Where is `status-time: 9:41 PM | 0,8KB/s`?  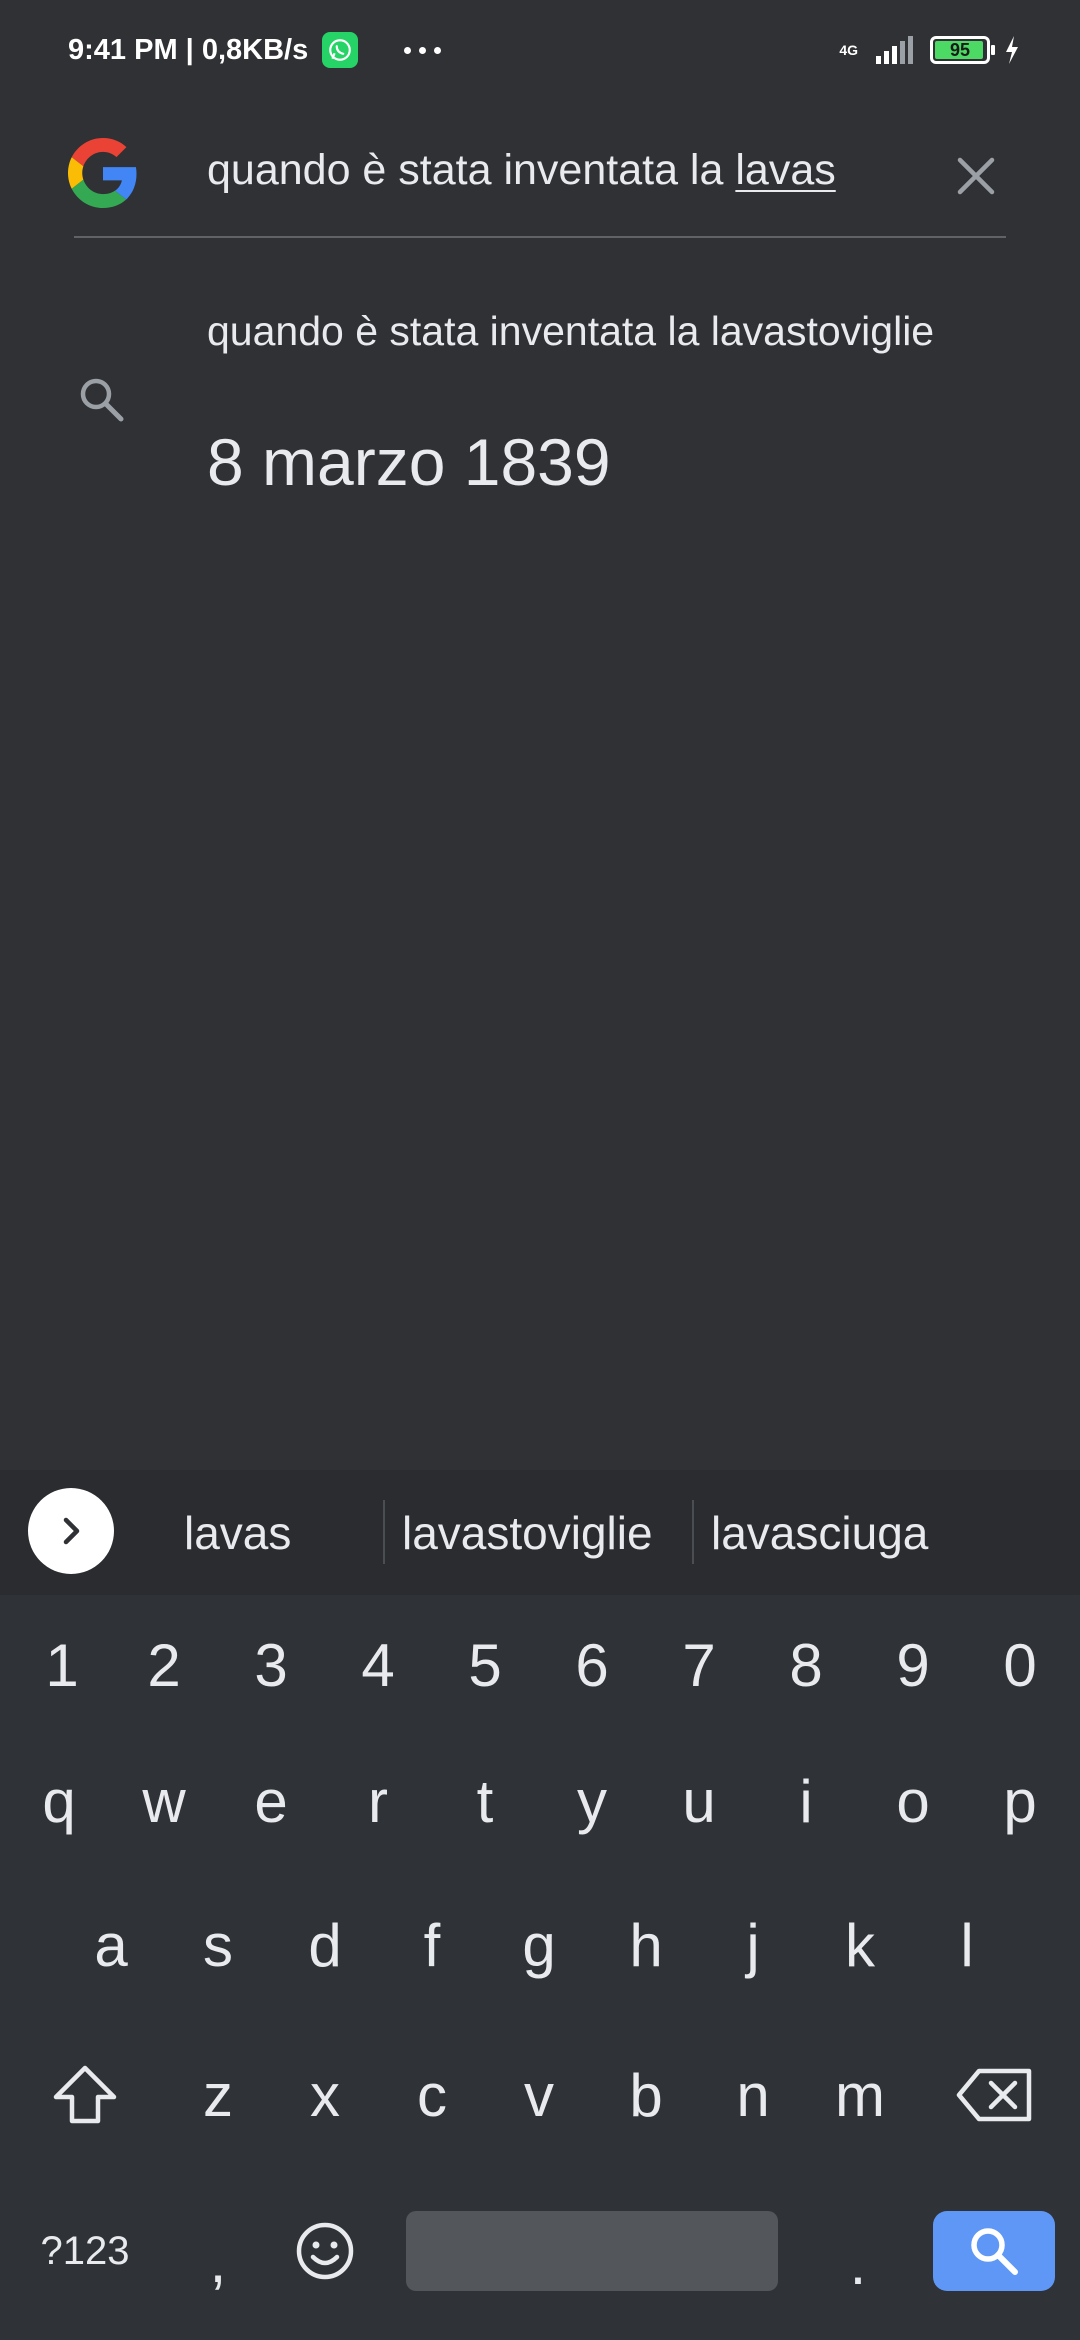 status-time: 9:41 PM | 0,8KB/s is located at coordinates (188, 49).